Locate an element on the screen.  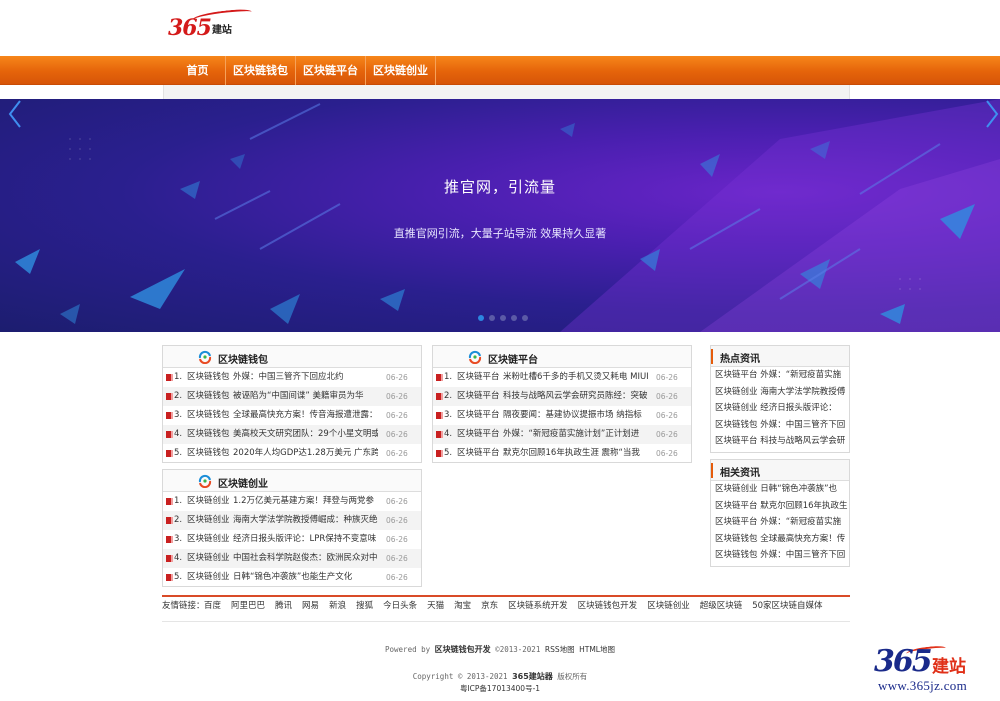
chevron-left-icon is located at coordinates (15, 114).